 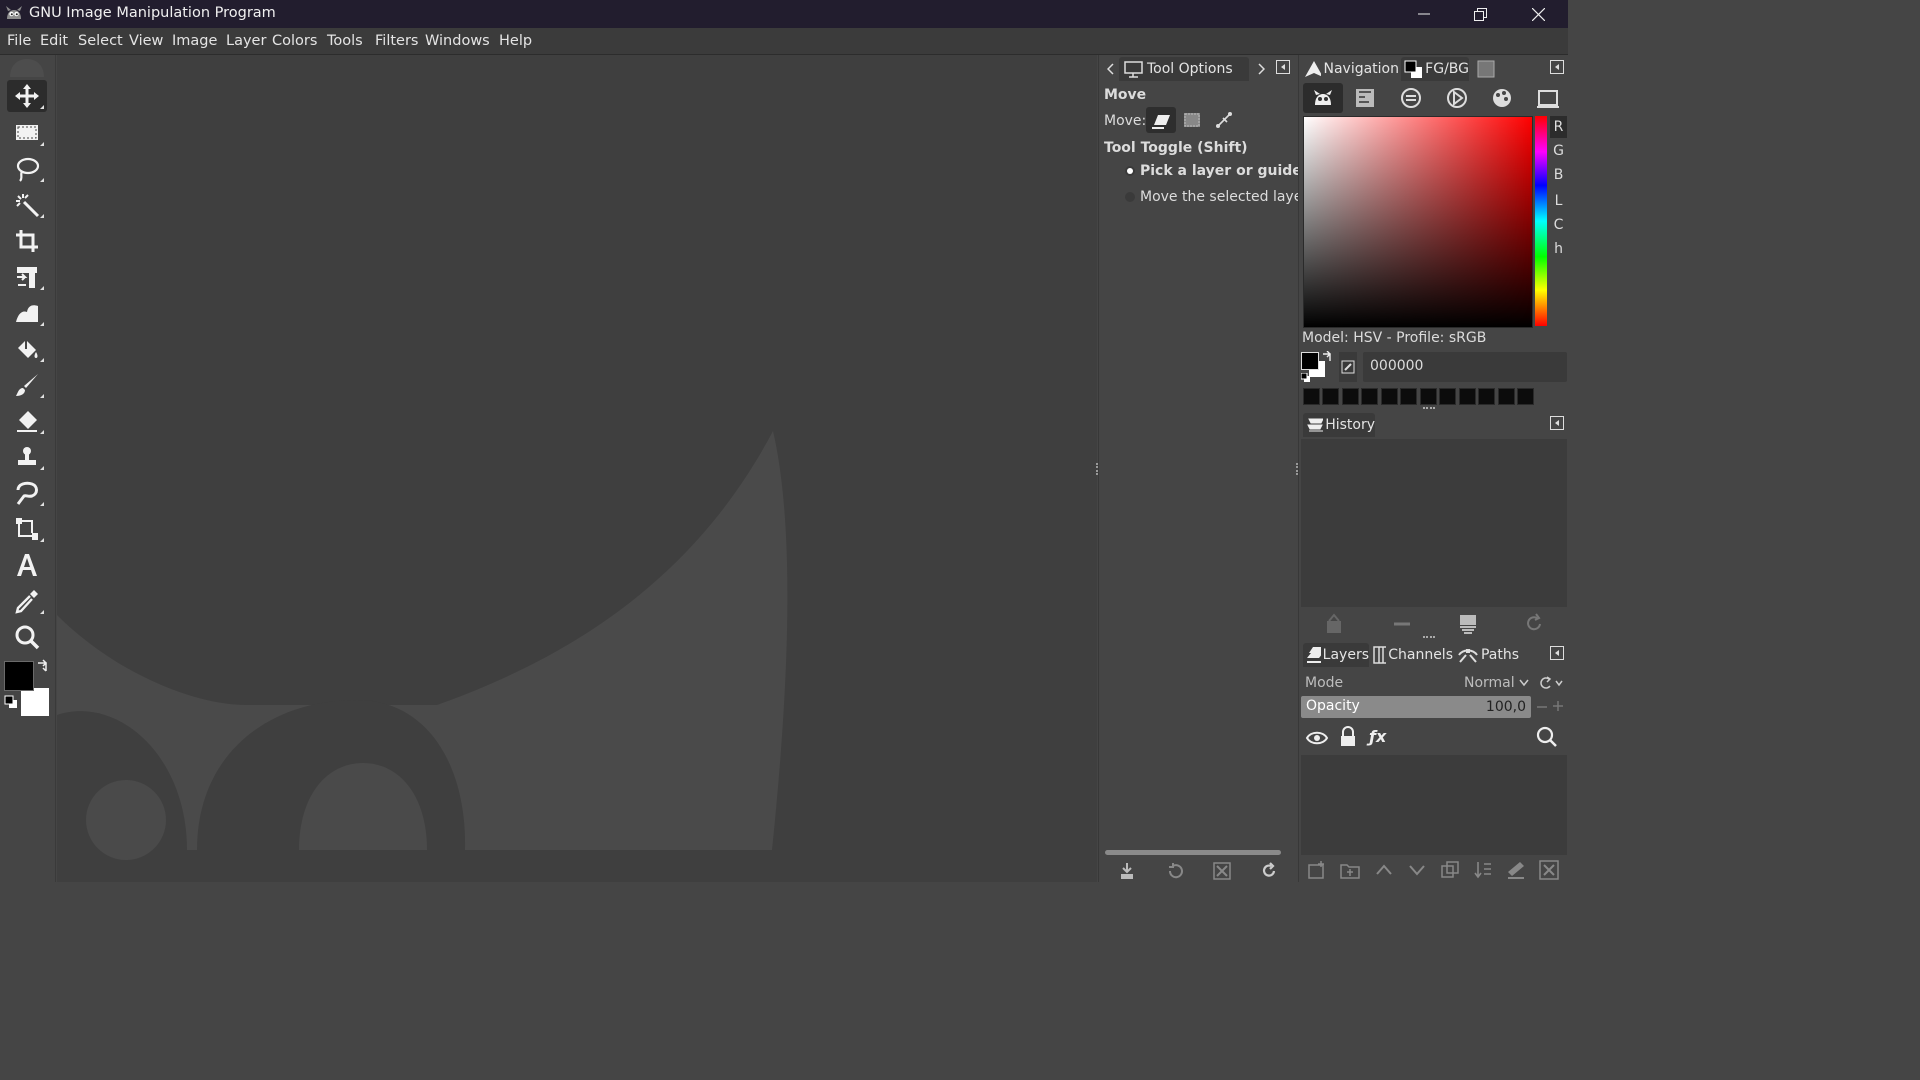 What do you see at coordinates (1127, 871) in the screenshot?
I see `save-preset-icon` at bounding box center [1127, 871].